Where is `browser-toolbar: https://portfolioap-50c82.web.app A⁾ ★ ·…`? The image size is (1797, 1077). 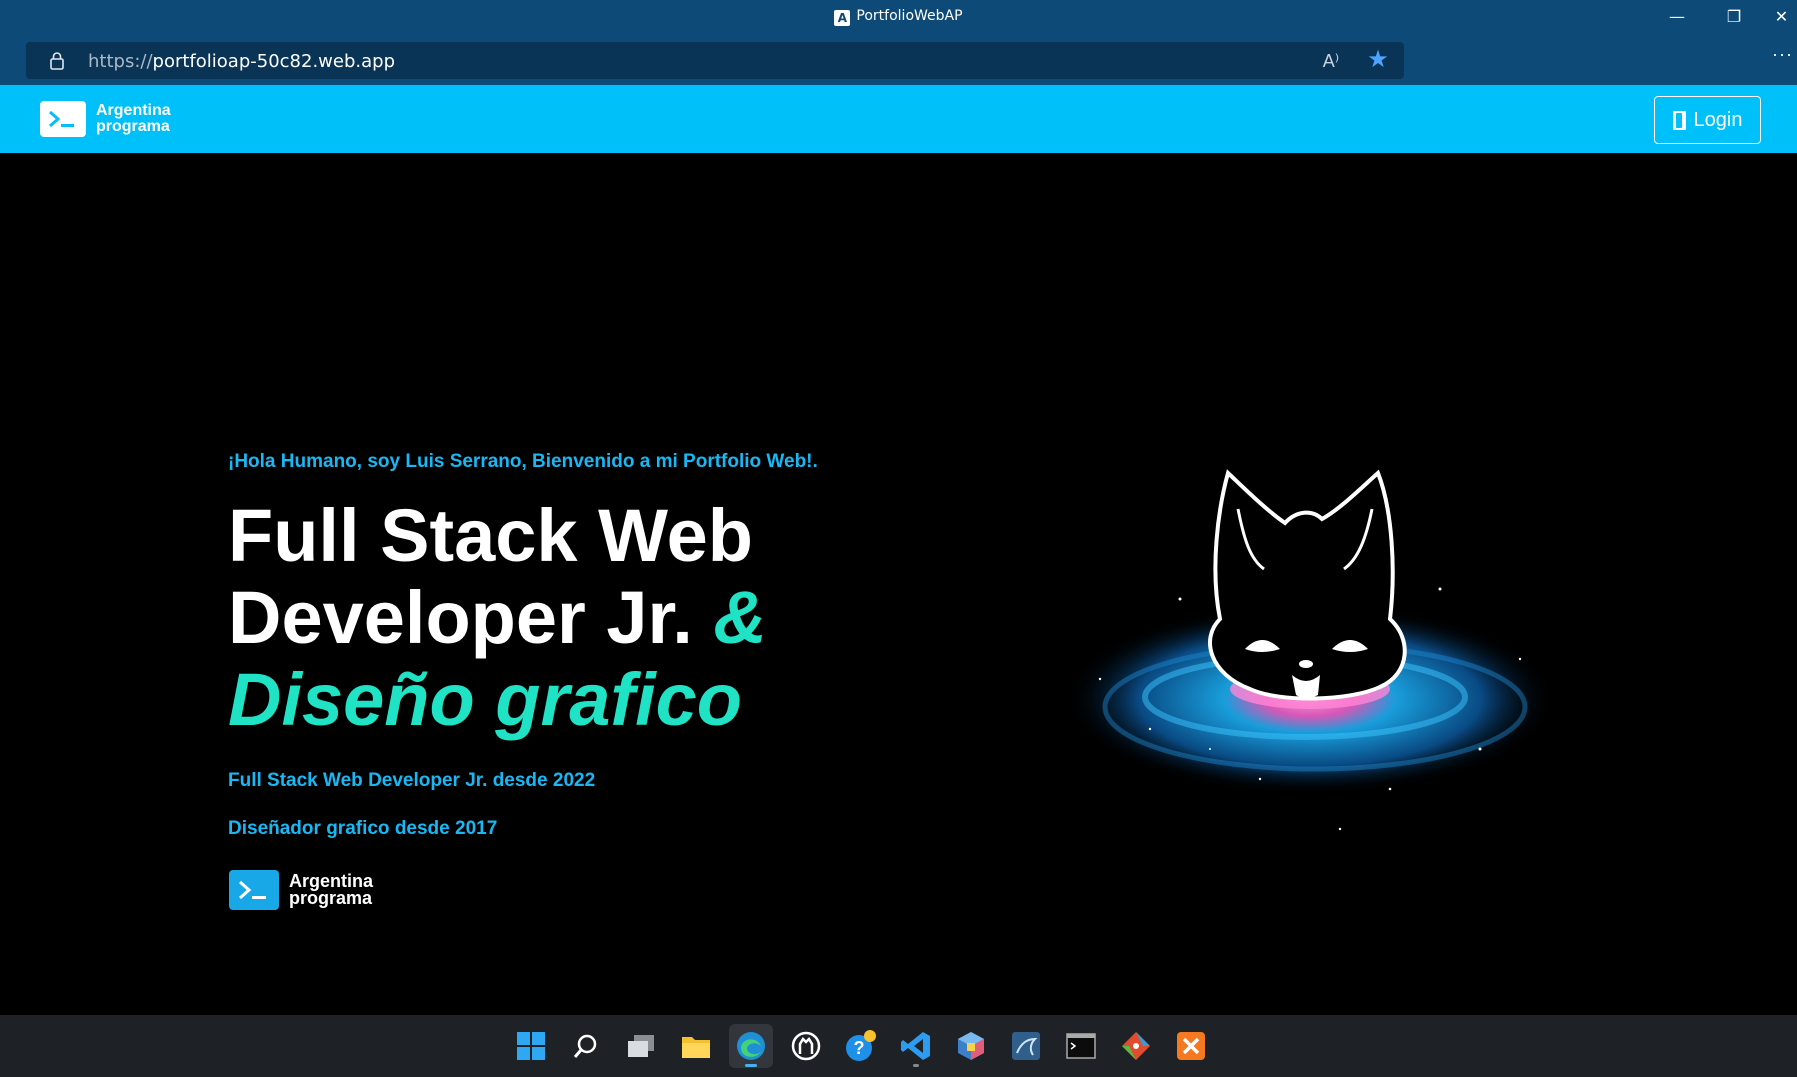
browser-toolbar: https://portfolioap-50c82.web.app A⁾ ★ ·… is located at coordinates (898, 59).